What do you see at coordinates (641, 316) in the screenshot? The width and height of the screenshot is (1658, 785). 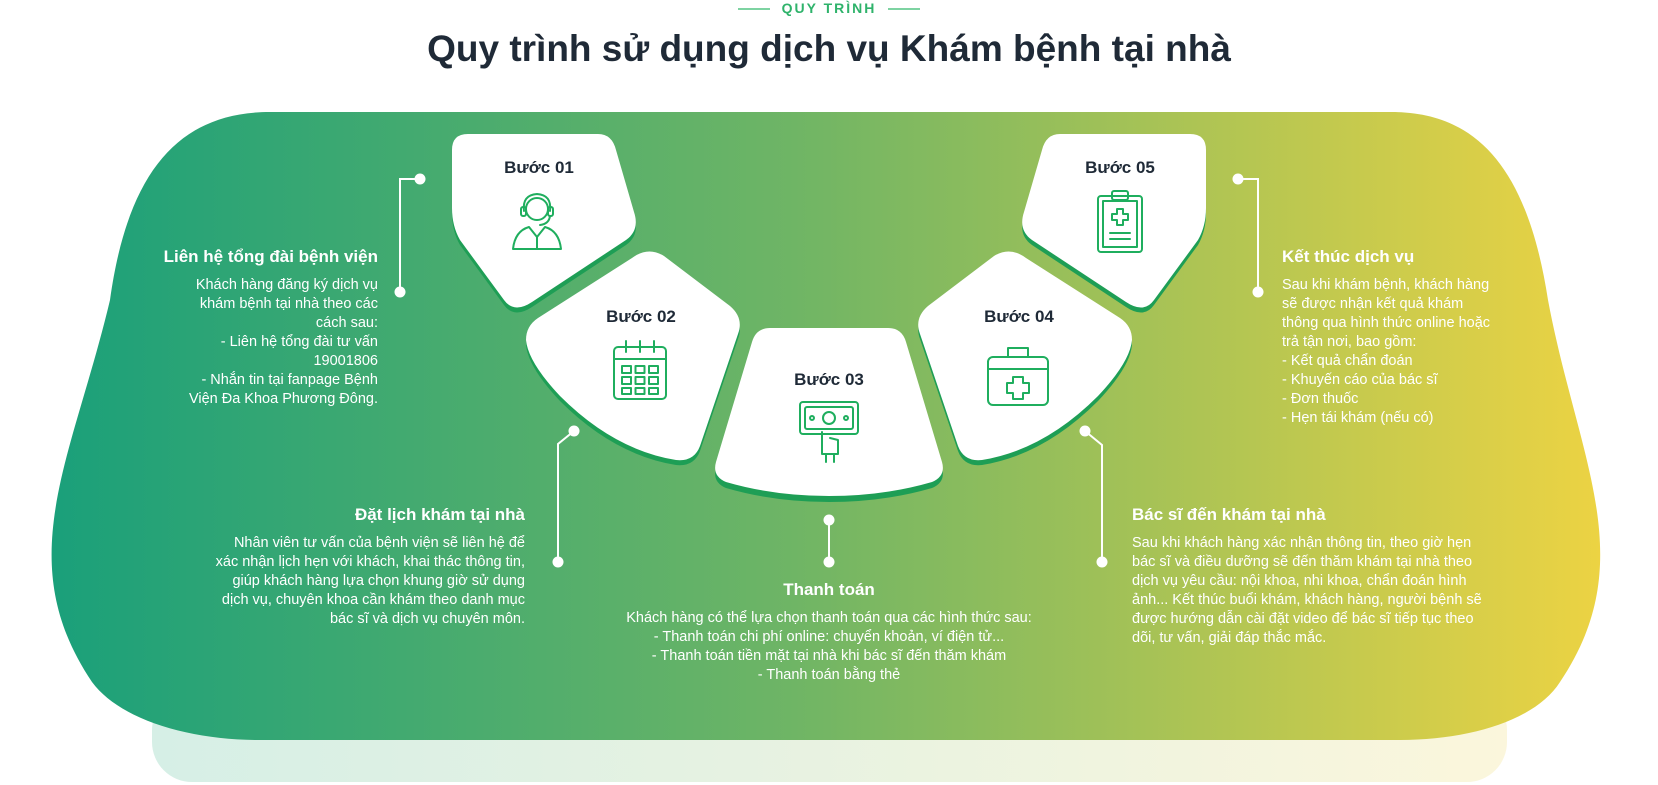 I see `step-02-label: Bước 02` at bounding box center [641, 316].